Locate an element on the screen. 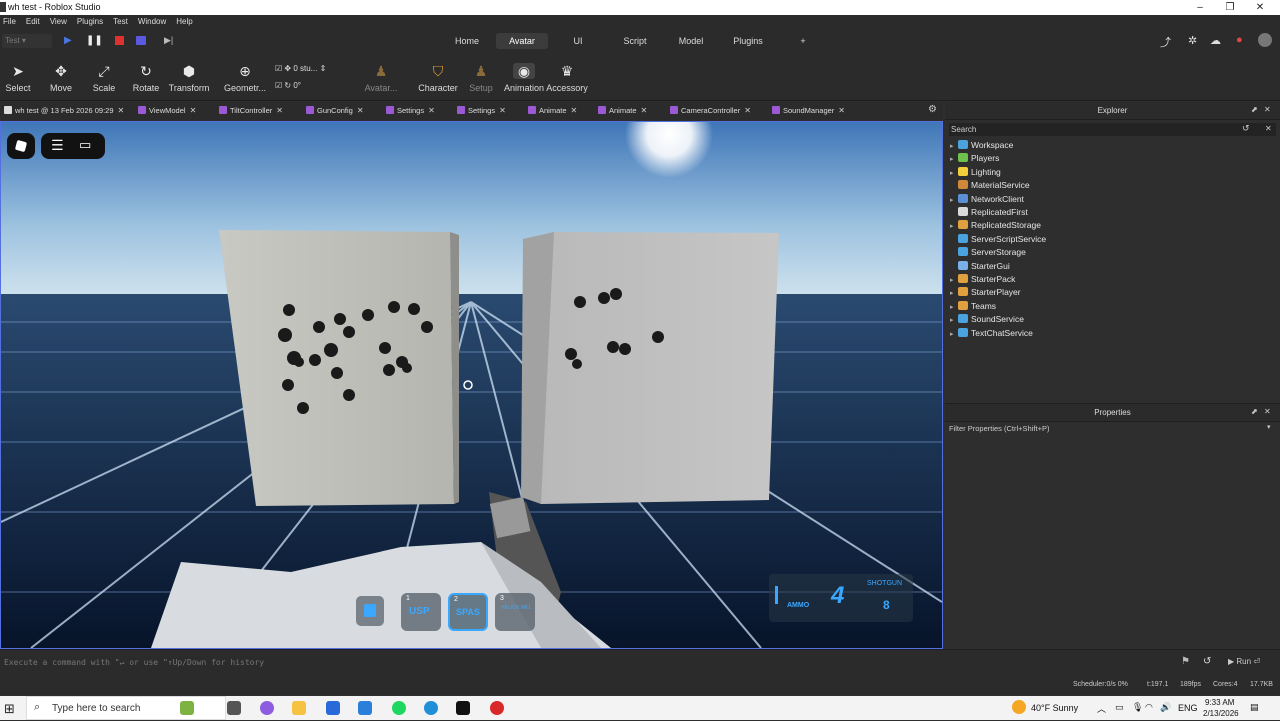 The height and width of the screenshot is (721, 1280). client-icon is located at coordinates (141, 40).